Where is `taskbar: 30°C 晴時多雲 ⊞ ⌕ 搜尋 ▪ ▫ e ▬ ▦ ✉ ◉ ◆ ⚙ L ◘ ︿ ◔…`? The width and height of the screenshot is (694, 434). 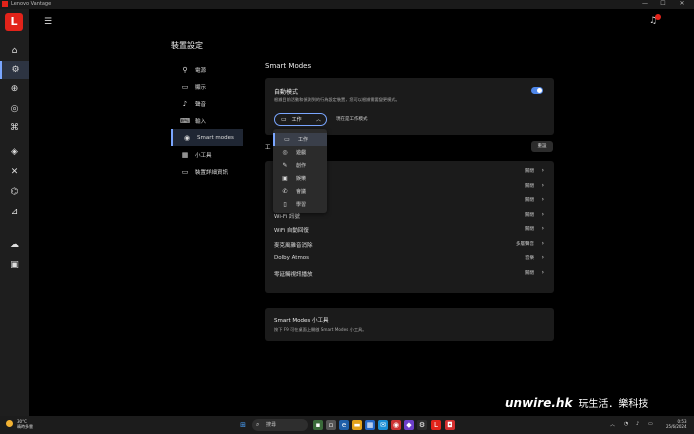
taskbar: 30°C 晴時多雲 ⊞ ⌕ 搜尋 ▪ ▫ e ▬ ▦ ✉ ◉ ◆ ⚙ L ◘ ︿ ◔… is located at coordinates (347, 425).